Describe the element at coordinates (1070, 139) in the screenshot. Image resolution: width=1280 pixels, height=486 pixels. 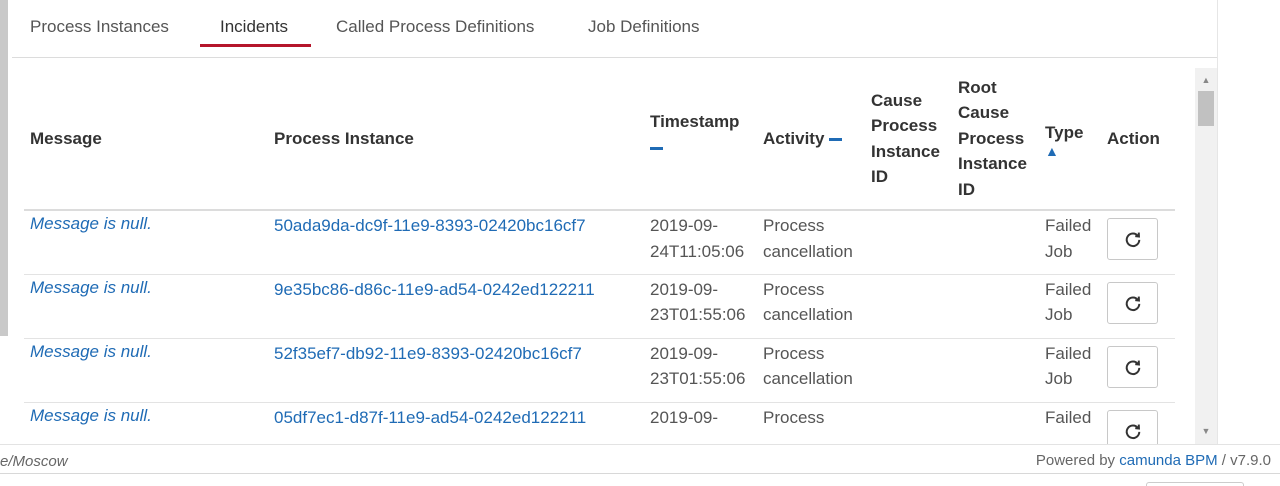
I see `column-header-type: Type ▲` at that location.